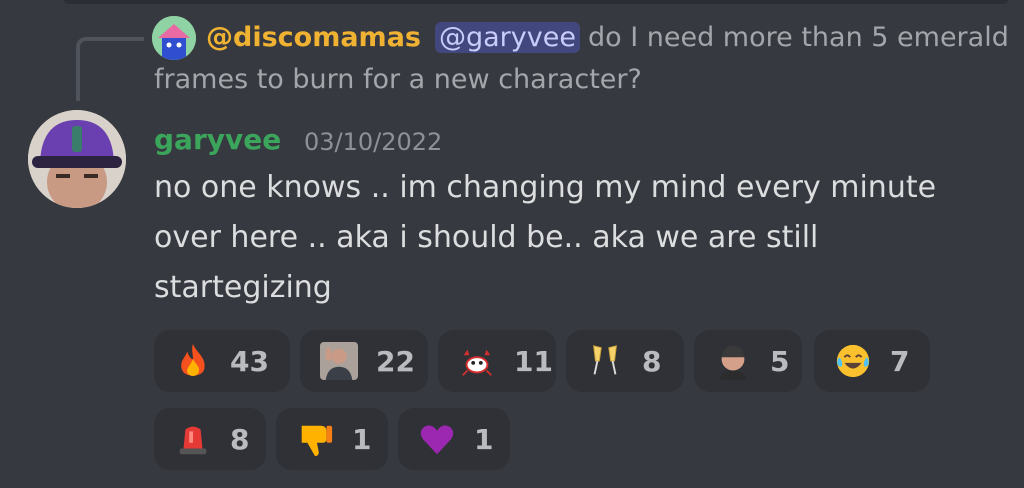 This screenshot has height=488, width=1024. I want to click on reaction-garyvee-face: 5, so click(748, 361).